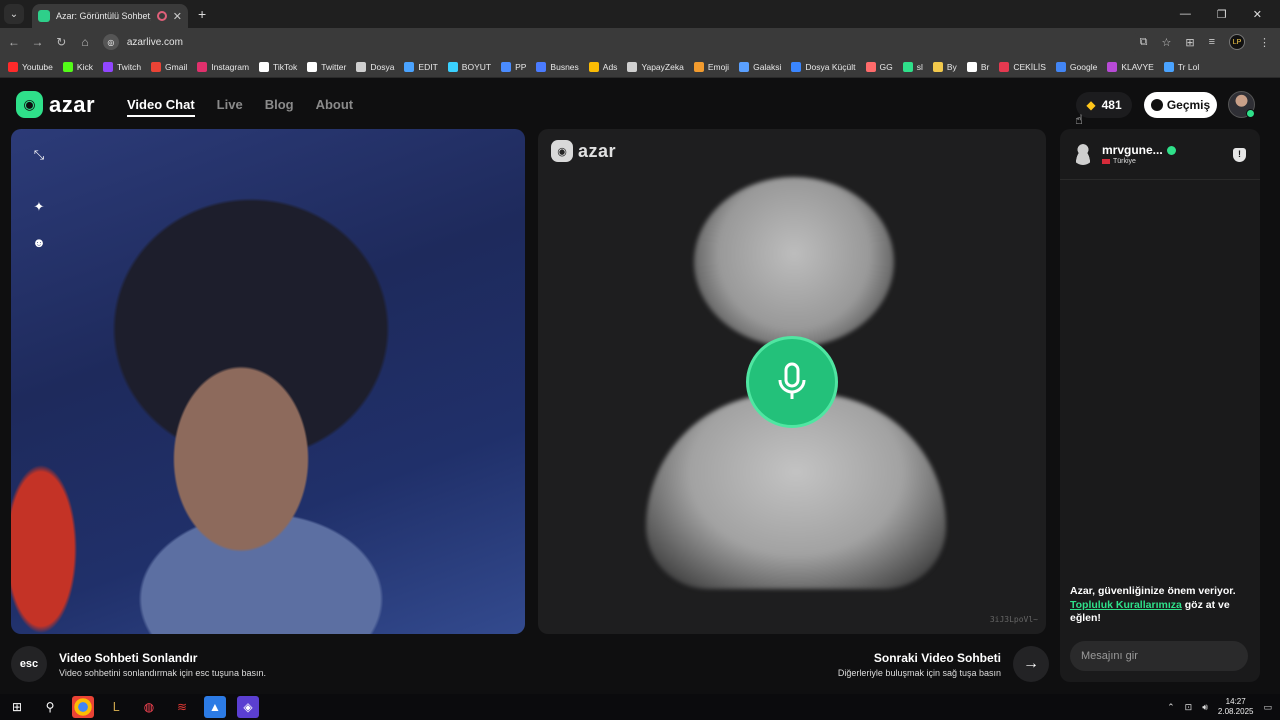 This screenshot has width=1280, height=720. Describe the element at coordinates (50, 707) in the screenshot. I see `search-icon: ⚲` at that location.